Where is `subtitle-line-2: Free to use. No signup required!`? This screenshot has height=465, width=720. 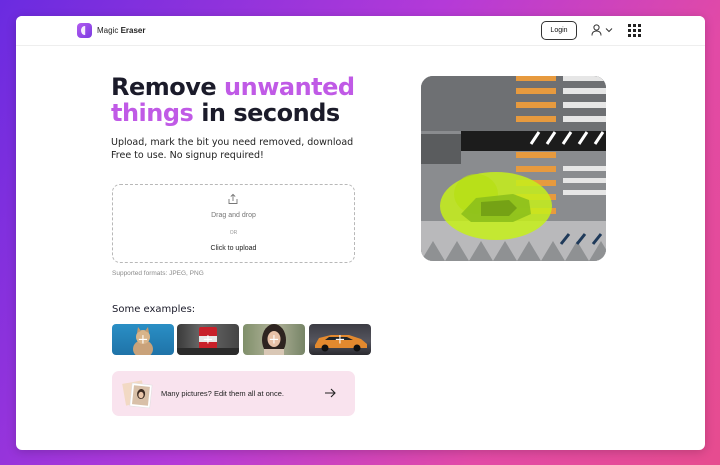
subtitle-line-2: Free to use. No signup required! is located at coordinates (187, 155).